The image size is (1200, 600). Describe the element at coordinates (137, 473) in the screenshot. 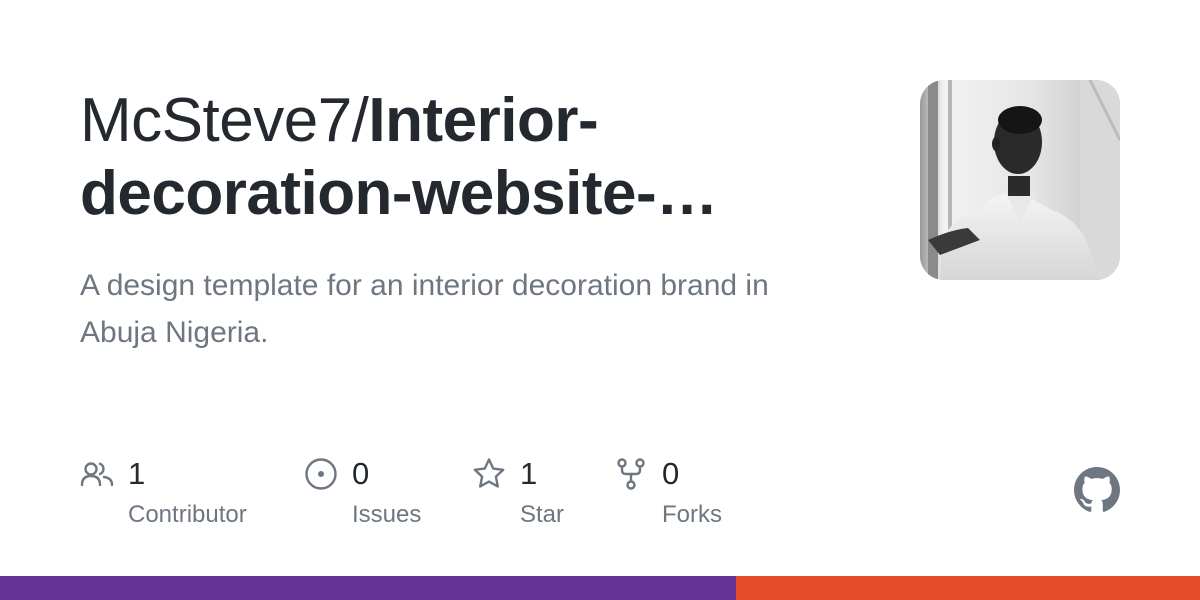

I see `contributors-count: 1` at that location.